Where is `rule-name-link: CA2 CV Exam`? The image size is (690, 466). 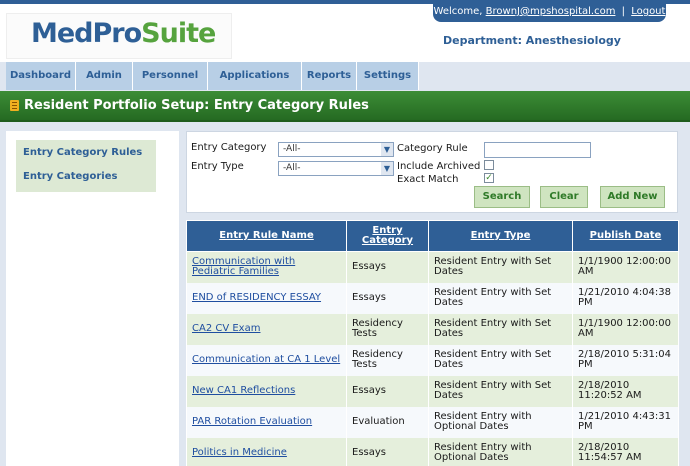 rule-name-link: CA2 CV Exam is located at coordinates (226, 328).